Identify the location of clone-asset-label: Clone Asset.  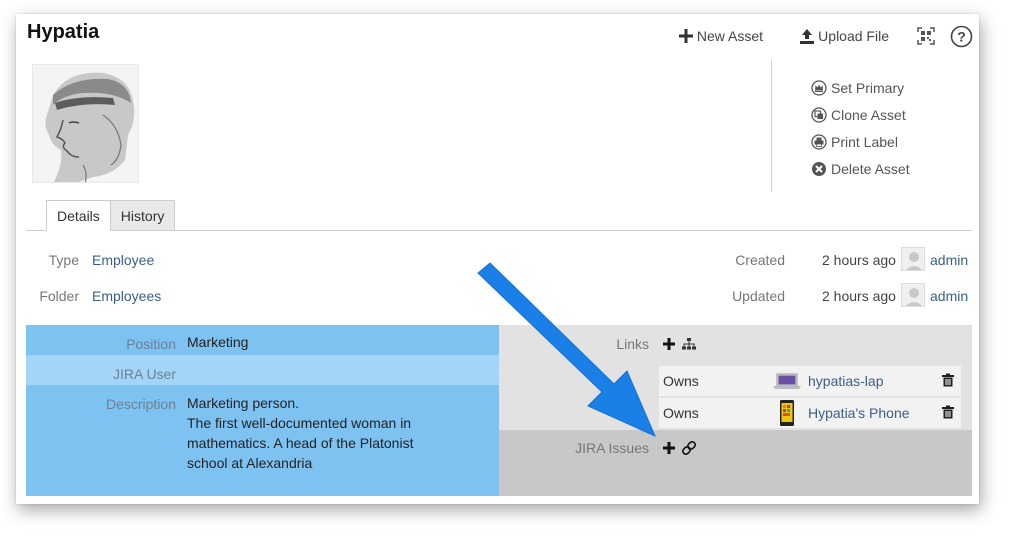
(868, 114).